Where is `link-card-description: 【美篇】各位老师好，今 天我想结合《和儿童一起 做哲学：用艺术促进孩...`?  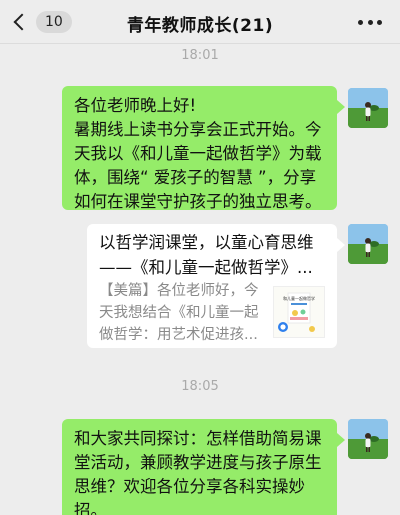 link-card-description: 【美篇】各位老师好，今 天我想结合《和儿童一起 做哲学：用艺术促进孩... is located at coordinates (179, 313).